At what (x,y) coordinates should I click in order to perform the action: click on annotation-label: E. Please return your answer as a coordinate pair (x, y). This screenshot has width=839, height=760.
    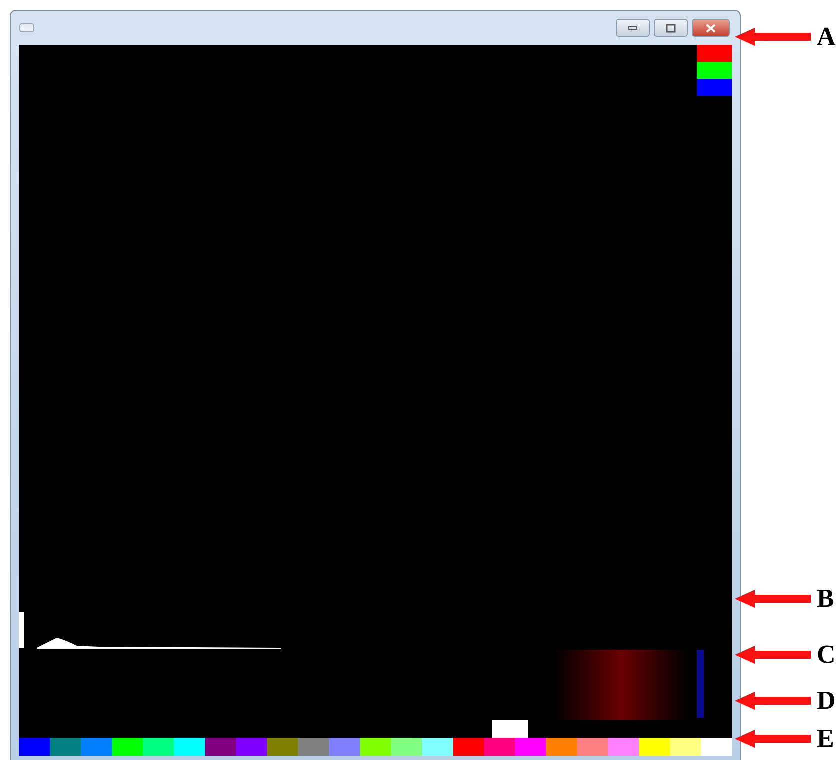
    Looking at the image, I should click on (825, 739).